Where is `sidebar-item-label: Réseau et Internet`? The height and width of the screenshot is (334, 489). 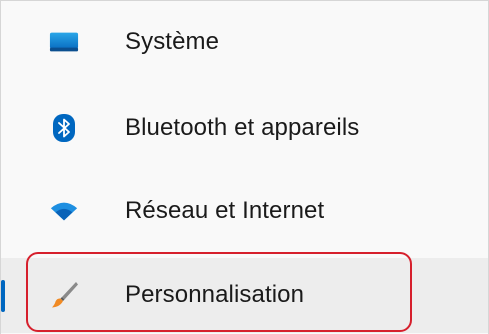
sidebar-item-label: Réseau et Internet is located at coordinates (225, 210).